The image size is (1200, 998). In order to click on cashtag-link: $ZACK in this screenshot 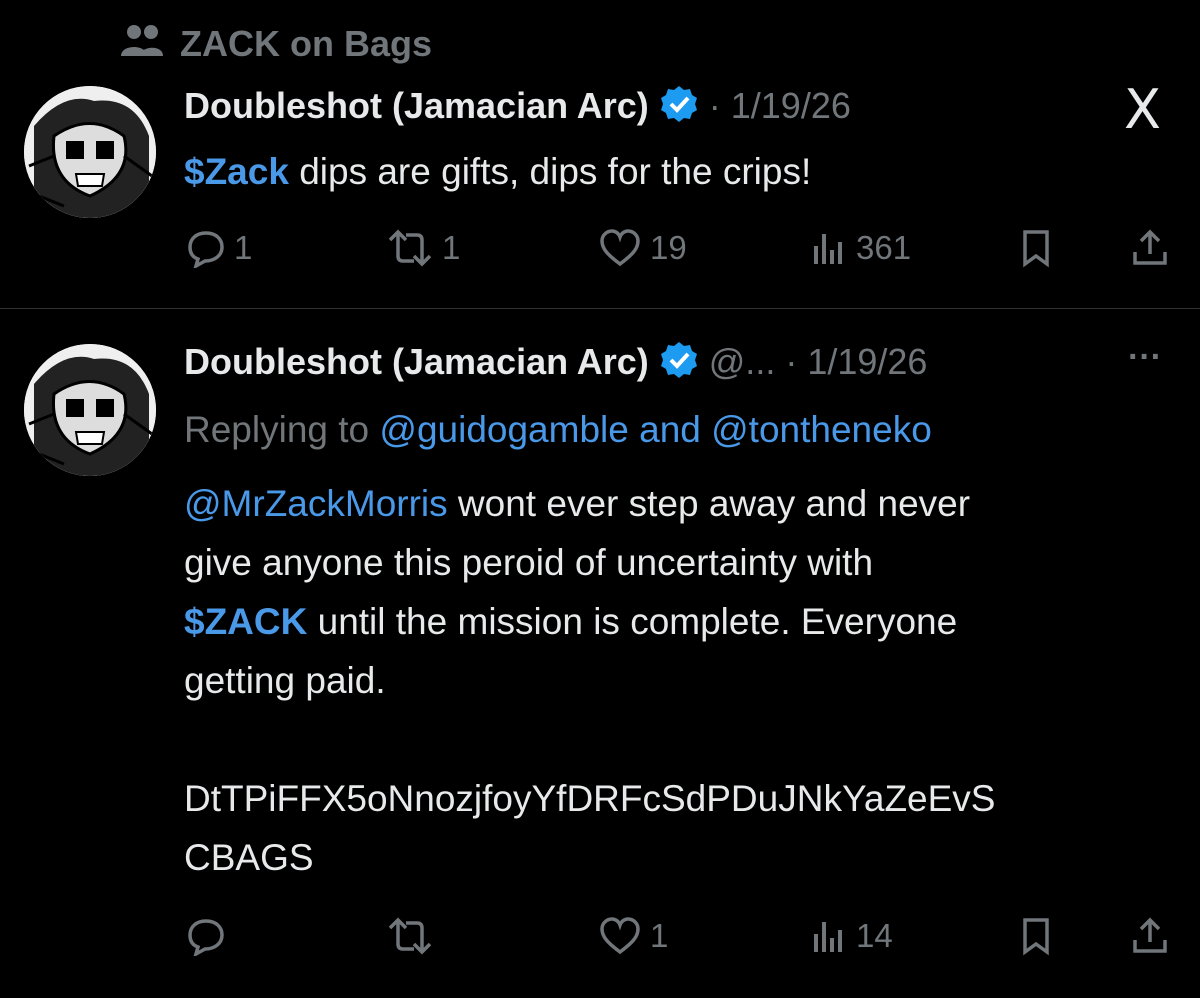, I will do `click(245, 621)`.